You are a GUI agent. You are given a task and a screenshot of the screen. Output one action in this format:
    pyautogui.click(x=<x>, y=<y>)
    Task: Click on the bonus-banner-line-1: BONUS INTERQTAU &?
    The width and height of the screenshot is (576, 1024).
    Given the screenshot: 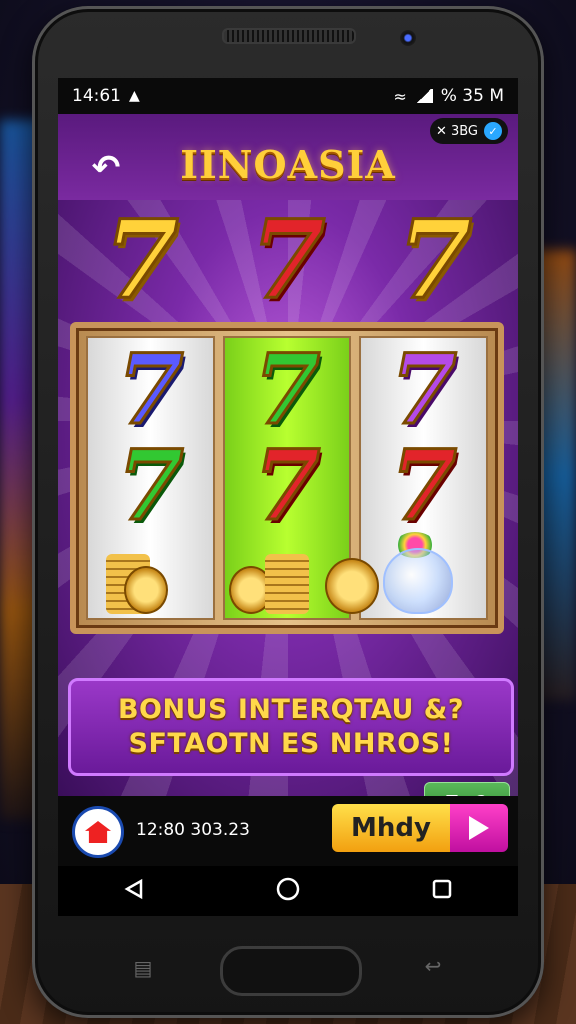 What is the action you would take?
    pyautogui.click(x=291, y=709)
    